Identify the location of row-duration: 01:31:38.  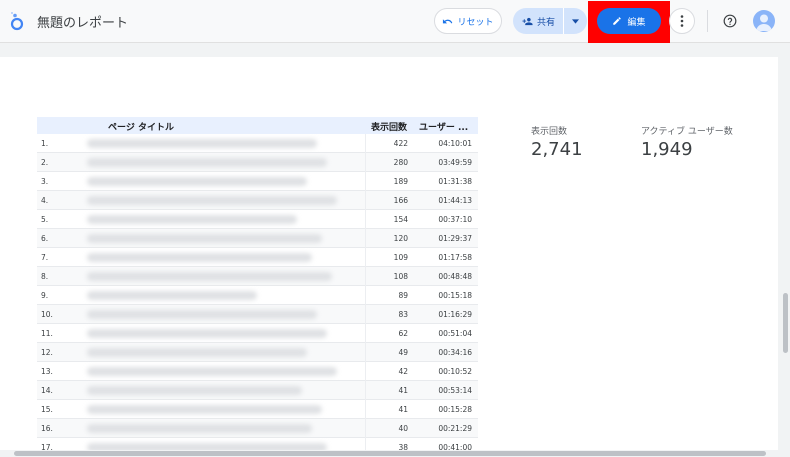
(455, 181).